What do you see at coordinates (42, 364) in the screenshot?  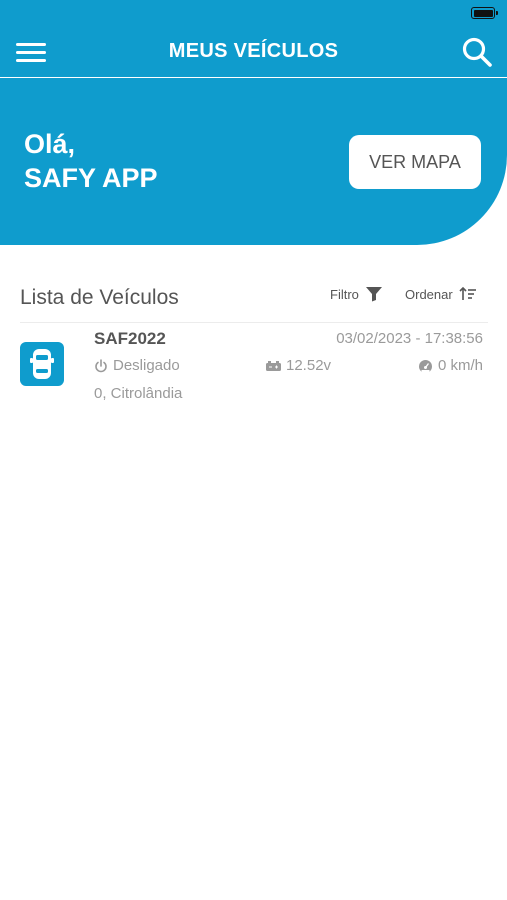 I see `car-icon` at bounding box center [42, 364].